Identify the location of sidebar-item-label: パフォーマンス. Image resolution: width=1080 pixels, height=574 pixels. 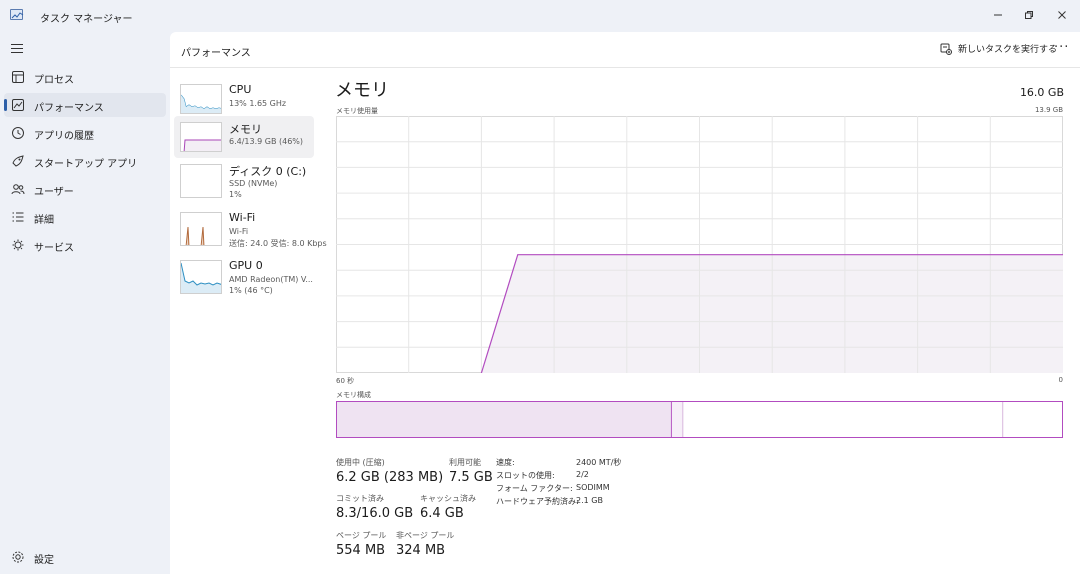
(69, 108).